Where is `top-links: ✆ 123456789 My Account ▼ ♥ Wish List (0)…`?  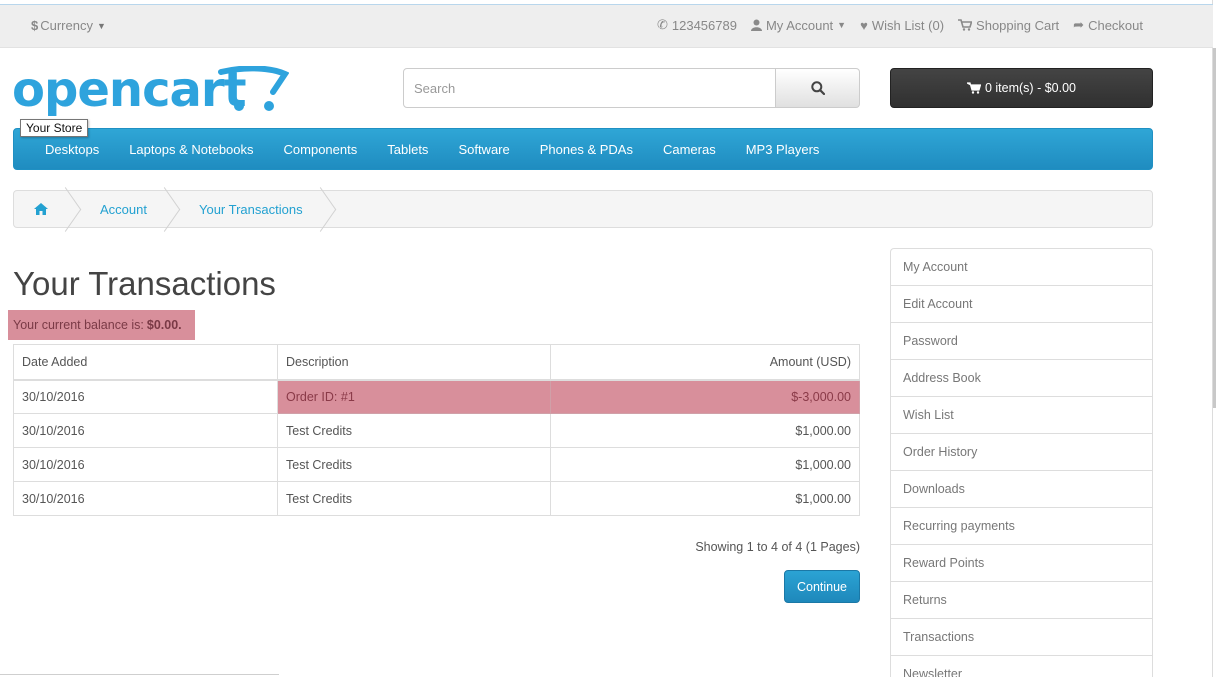 top-links: ✆ 123456789 My Account ▼ ♥ Wish List (0)… is located at coordinates (900, 25).